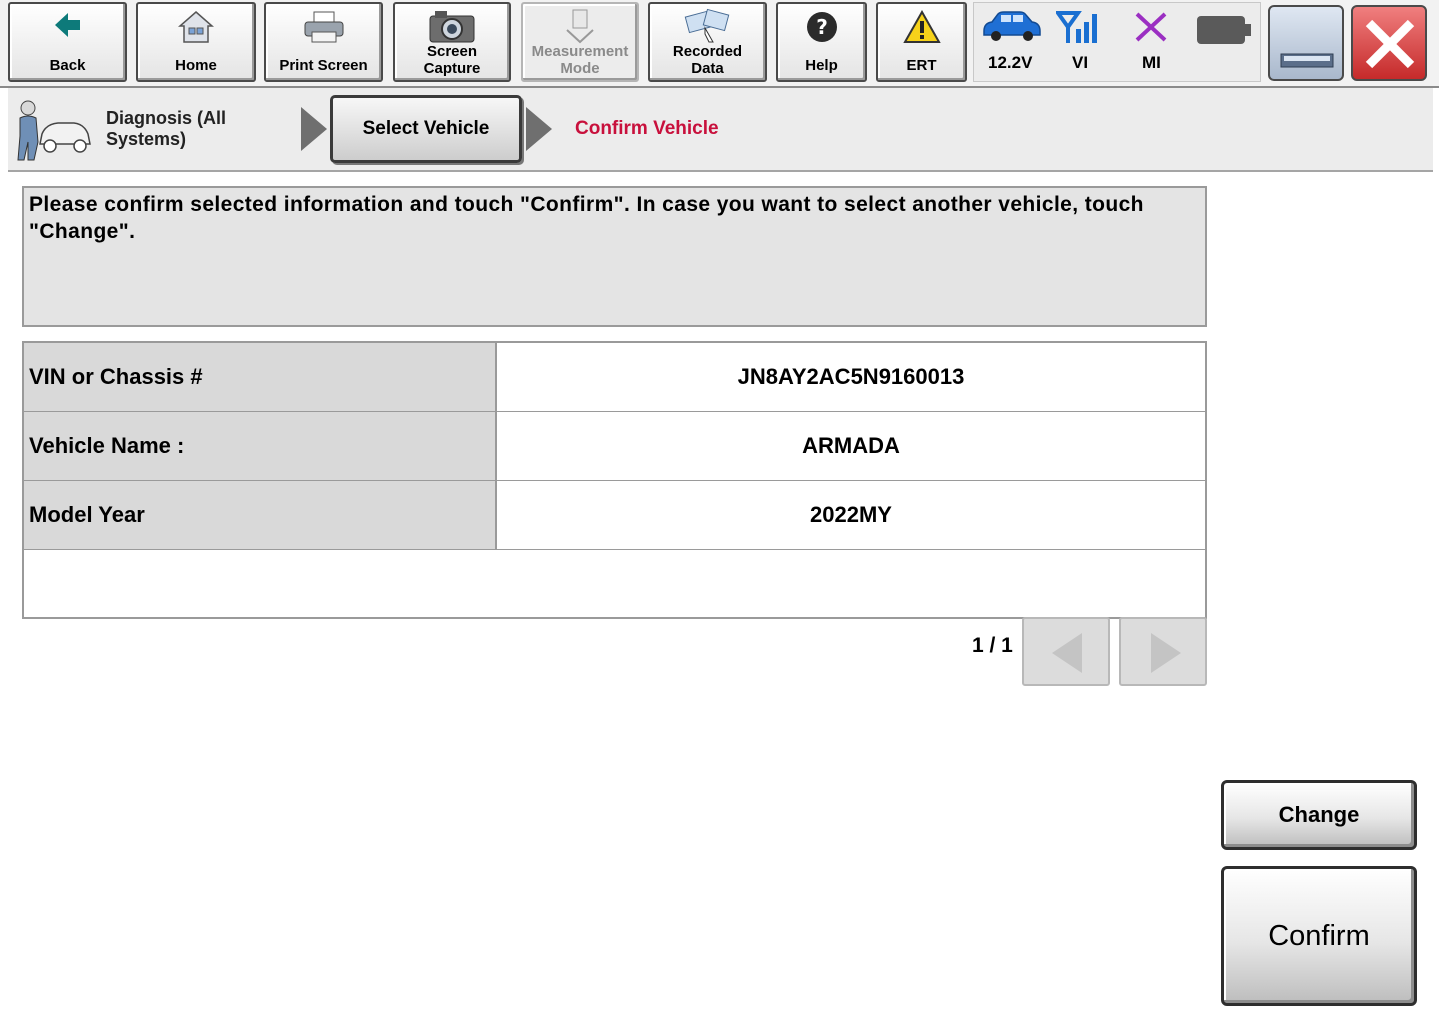 The height and width of the screenshot is (1029, 1439). What do you see at coordinates (1117, 42) in the screenshot?
I see `status-panel: 12.2V VI MI` at bounding box center [1117, 42].